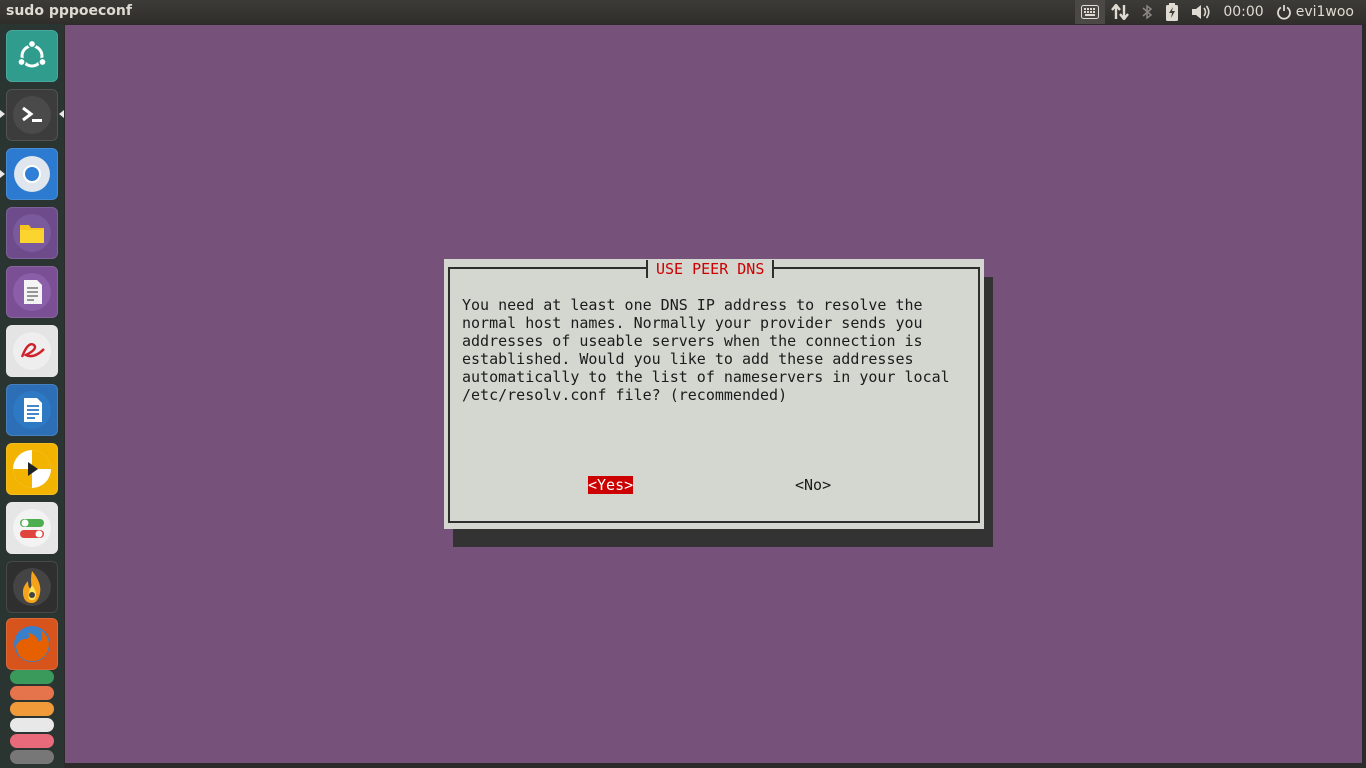 This screenshot has width=1366, height=768. I want to click on toggle-icon, so click(32, 528).